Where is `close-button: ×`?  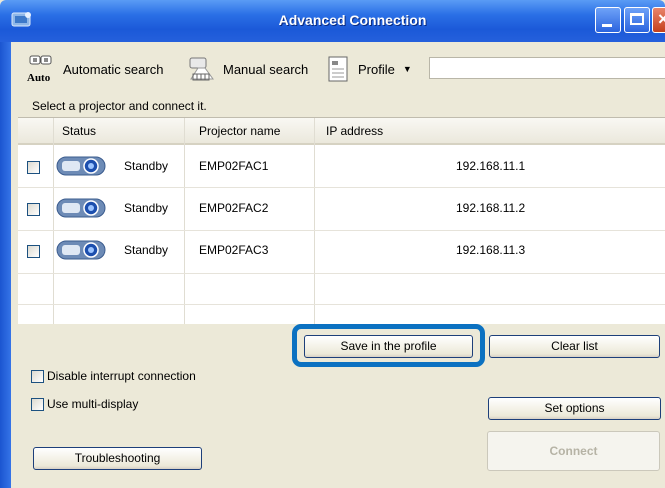 close-button: × is located at coordinates (658, 20).